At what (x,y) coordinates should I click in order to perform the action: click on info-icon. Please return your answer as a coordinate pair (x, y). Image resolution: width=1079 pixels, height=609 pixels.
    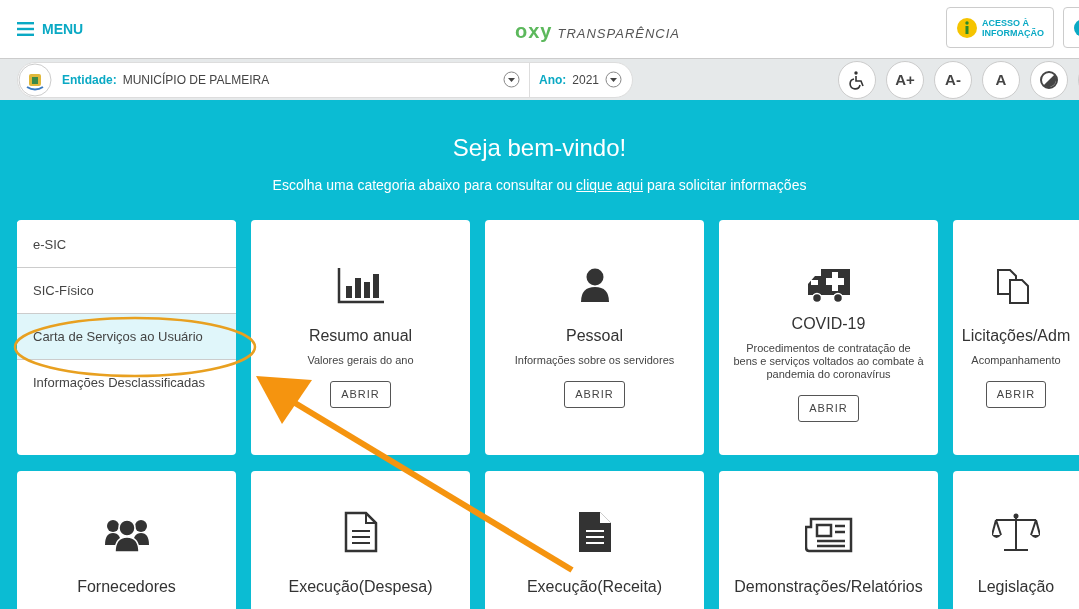
    Looking at the image, I should click on (967, 27).